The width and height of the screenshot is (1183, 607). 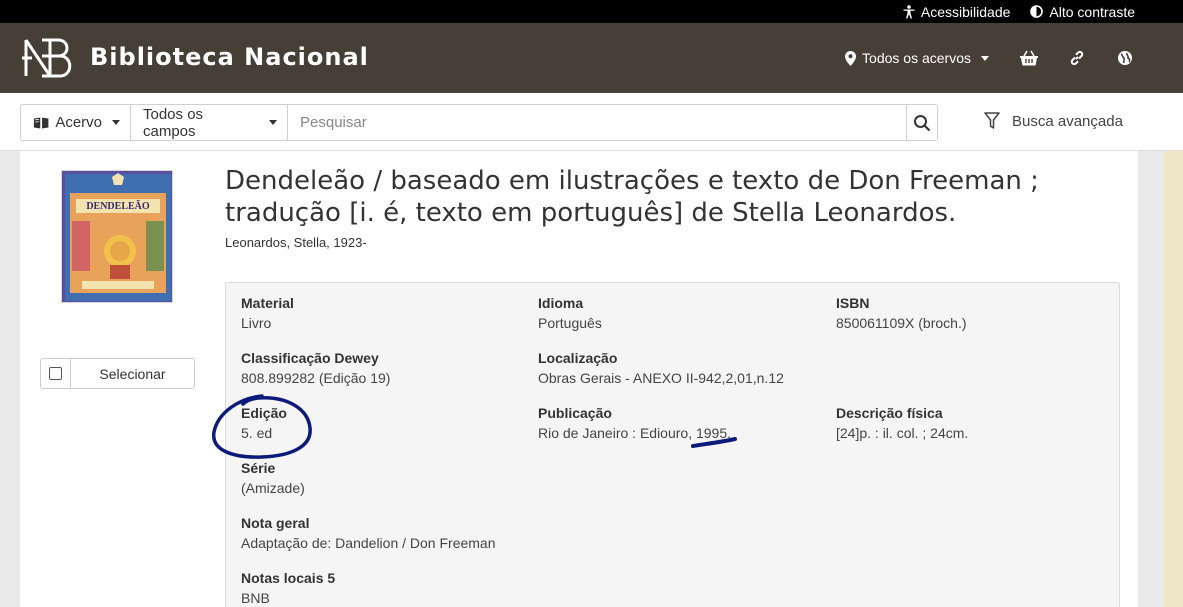 I want to click on collections-dropdown: Todos os acervos, so click(x=917, y=58).